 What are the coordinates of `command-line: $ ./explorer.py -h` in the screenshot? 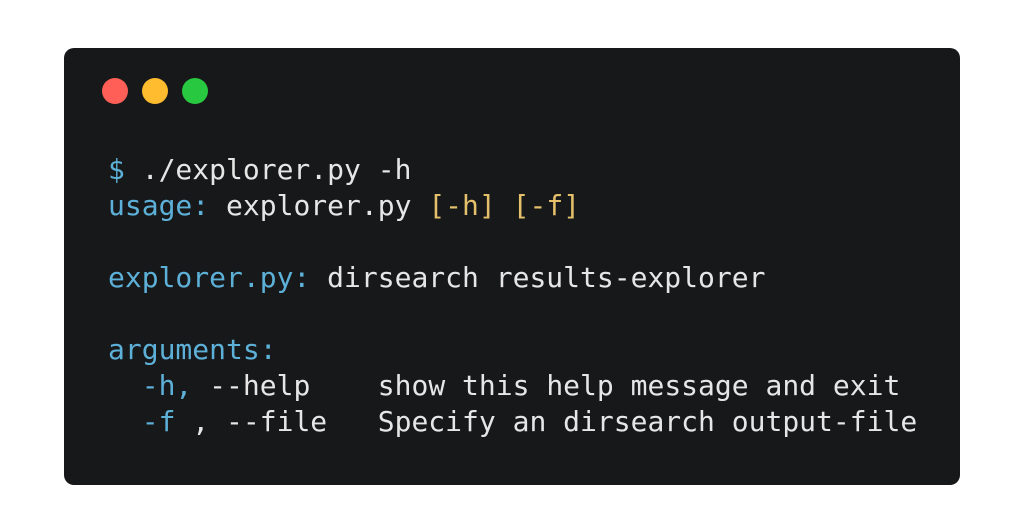 It's located at (512, 170).